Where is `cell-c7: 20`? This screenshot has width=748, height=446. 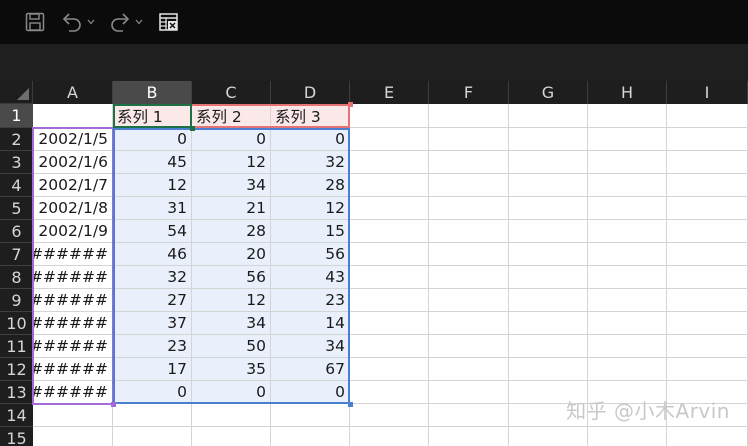
cell-c7: 20 is located at coordinates (231, 254).